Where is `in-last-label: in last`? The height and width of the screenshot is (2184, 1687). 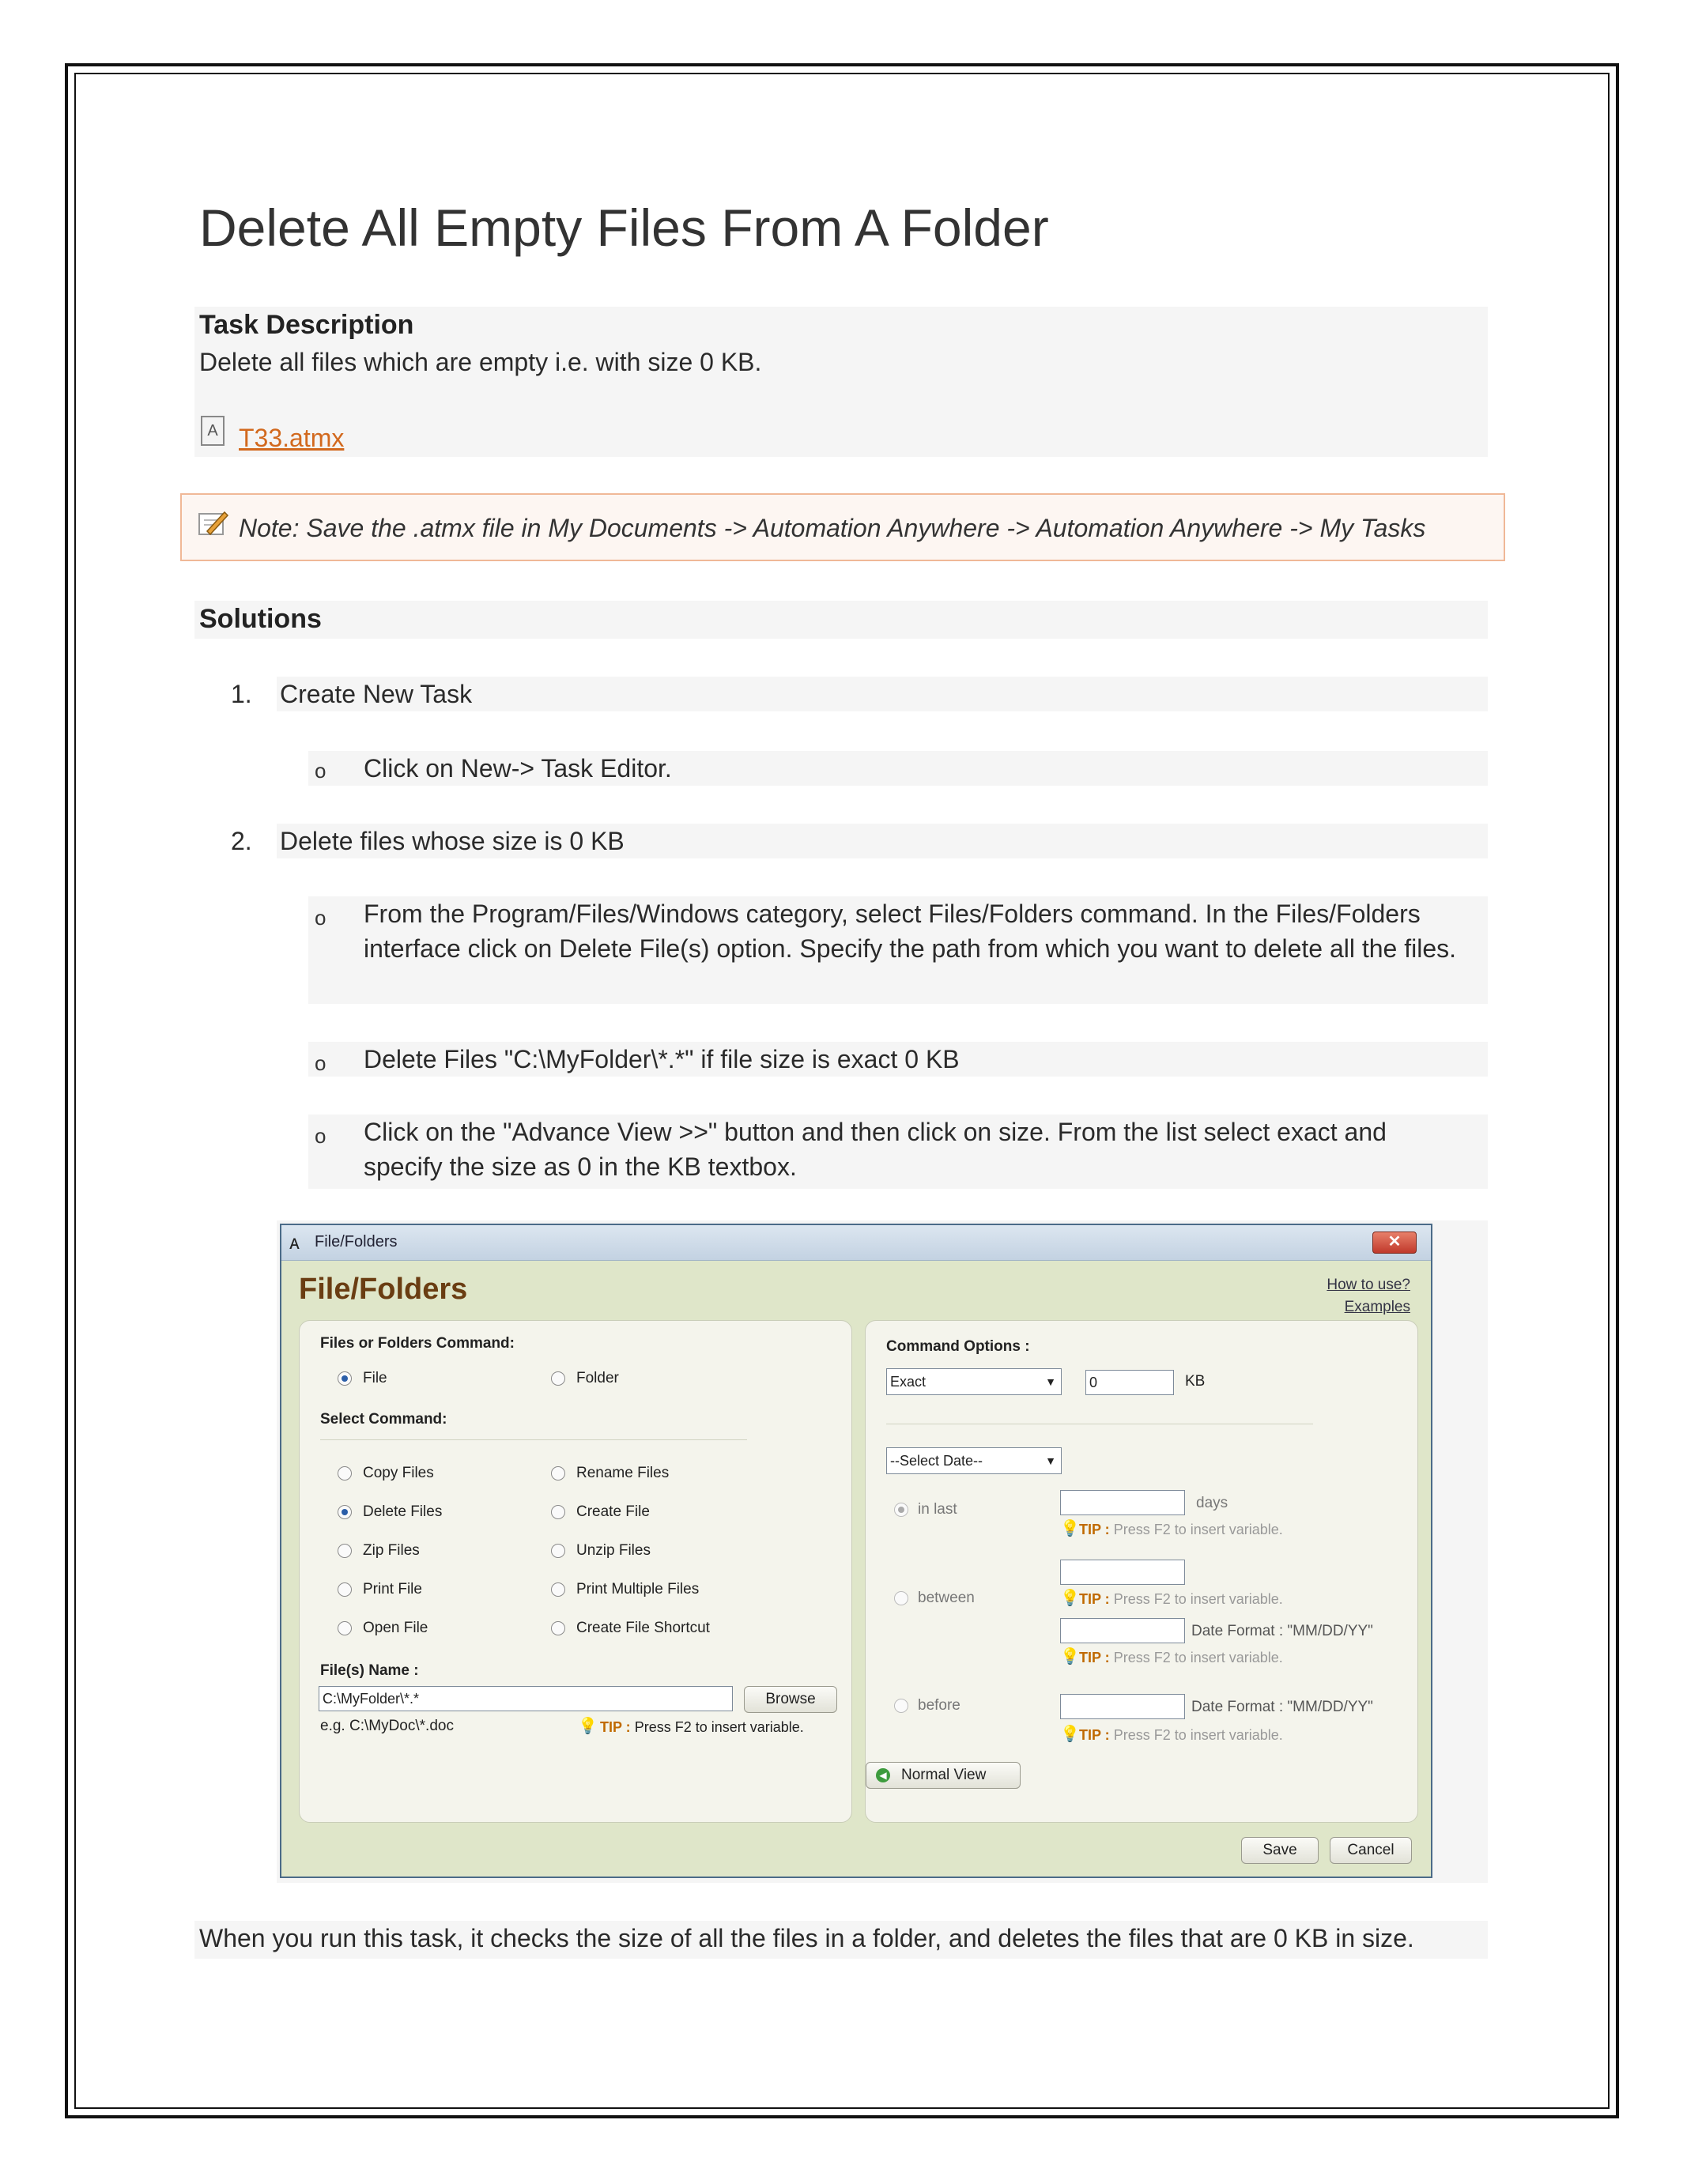 in-last-label: in last is located at coordinates (937, 1509).